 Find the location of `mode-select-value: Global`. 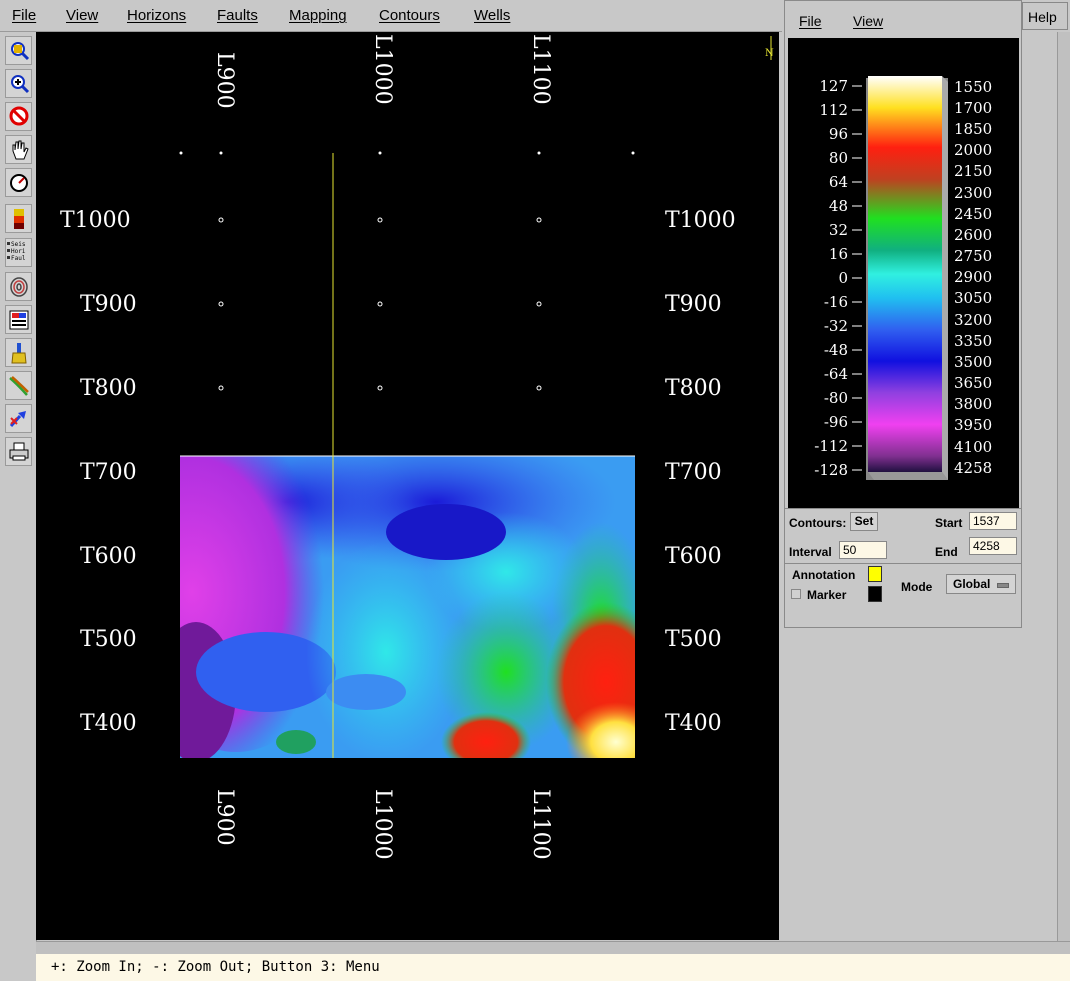

mode-select-value: Global is located at coordinates (972, 584).